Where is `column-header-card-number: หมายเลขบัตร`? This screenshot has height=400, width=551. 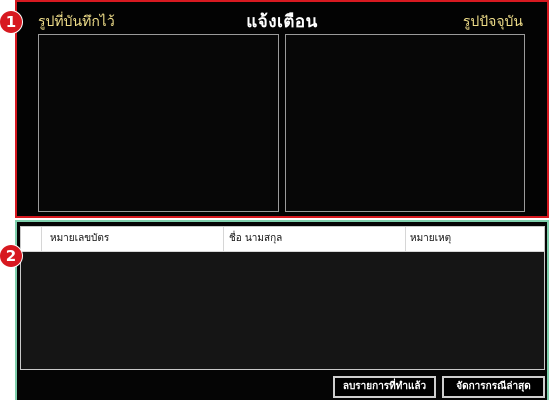 column-header-card-number: หมายเลขบัตร is located at coordinates (133, 239).